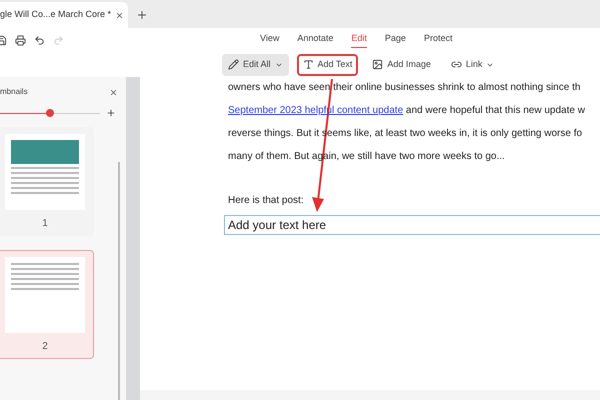 The width and height of the screenshot is (600, 400). I want to click on link-icon, so click(456, 64).